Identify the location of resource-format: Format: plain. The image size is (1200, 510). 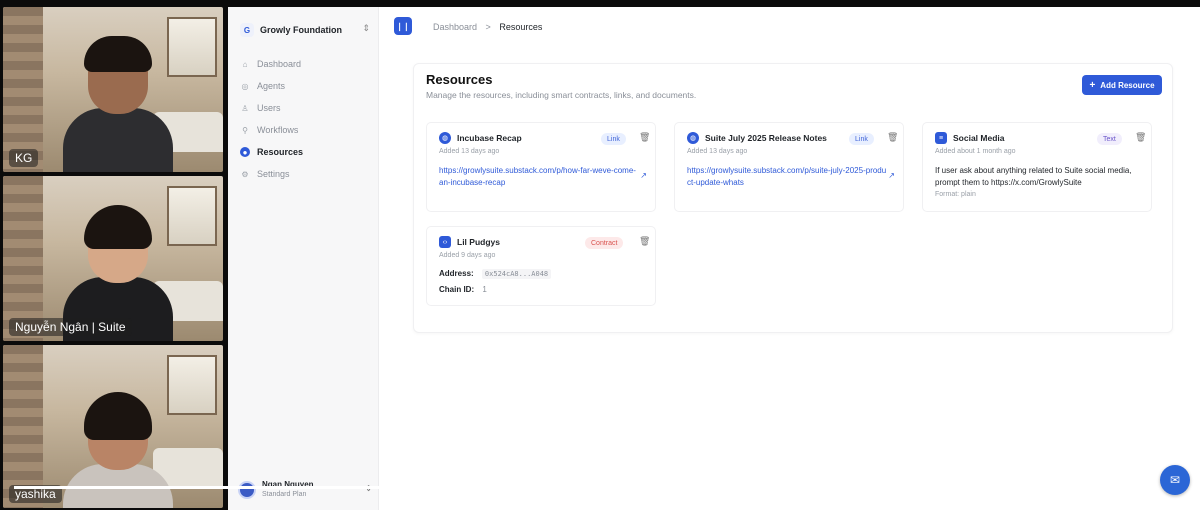
(955, 194).